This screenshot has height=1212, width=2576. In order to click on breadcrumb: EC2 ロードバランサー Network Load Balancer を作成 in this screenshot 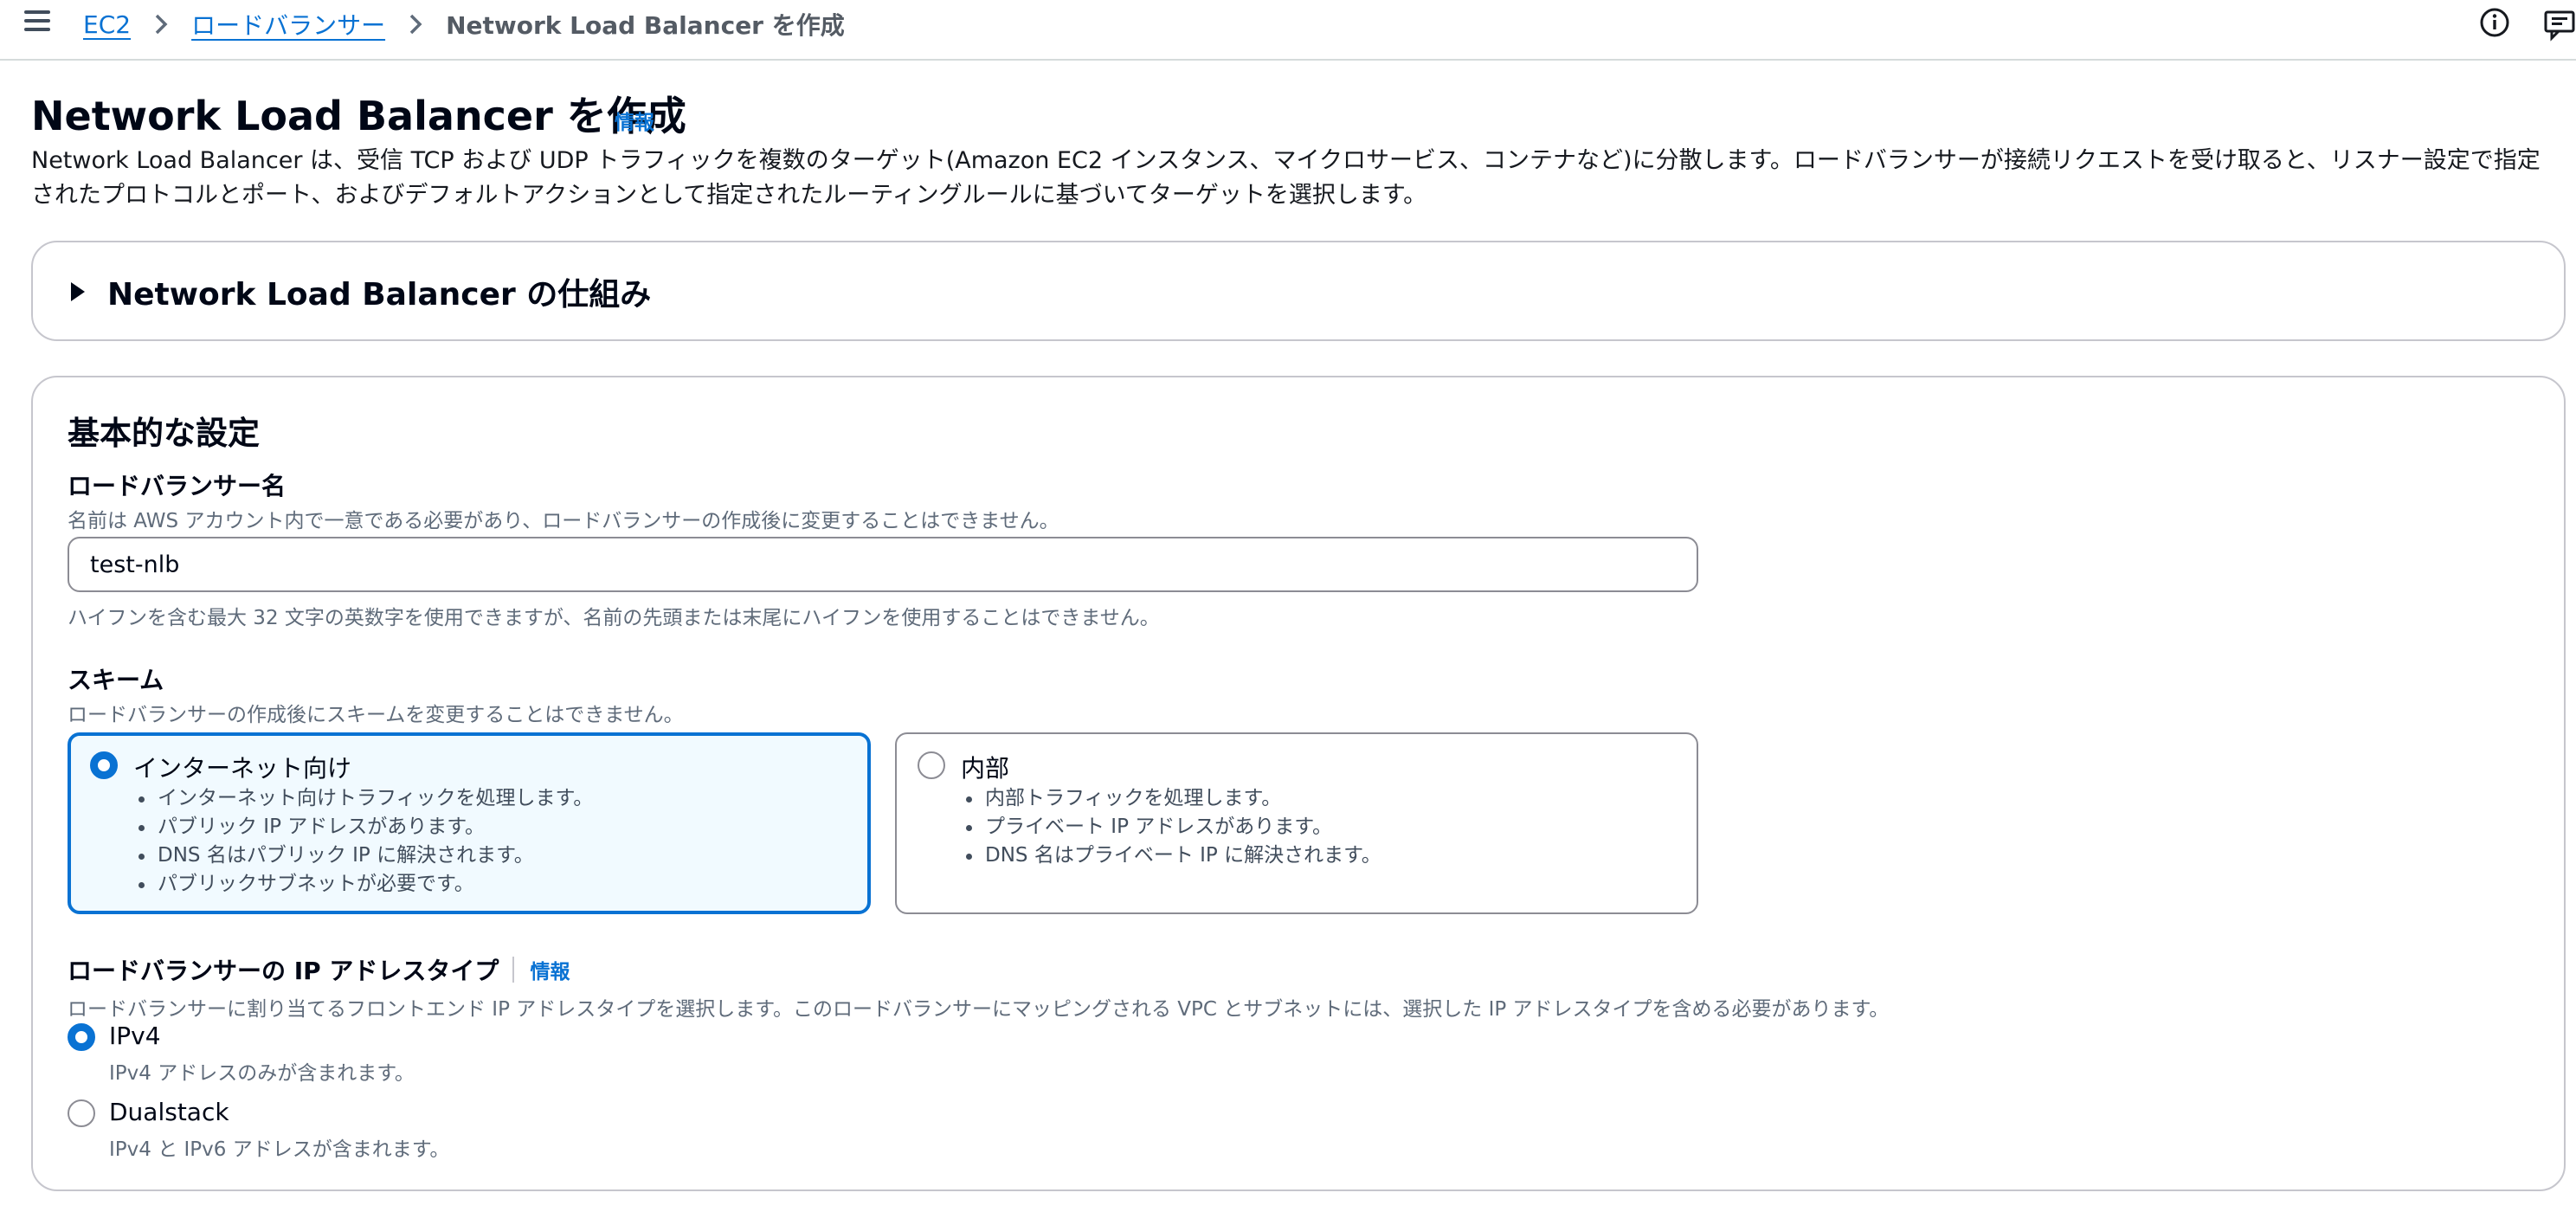, I will do `click(464, 24)`.